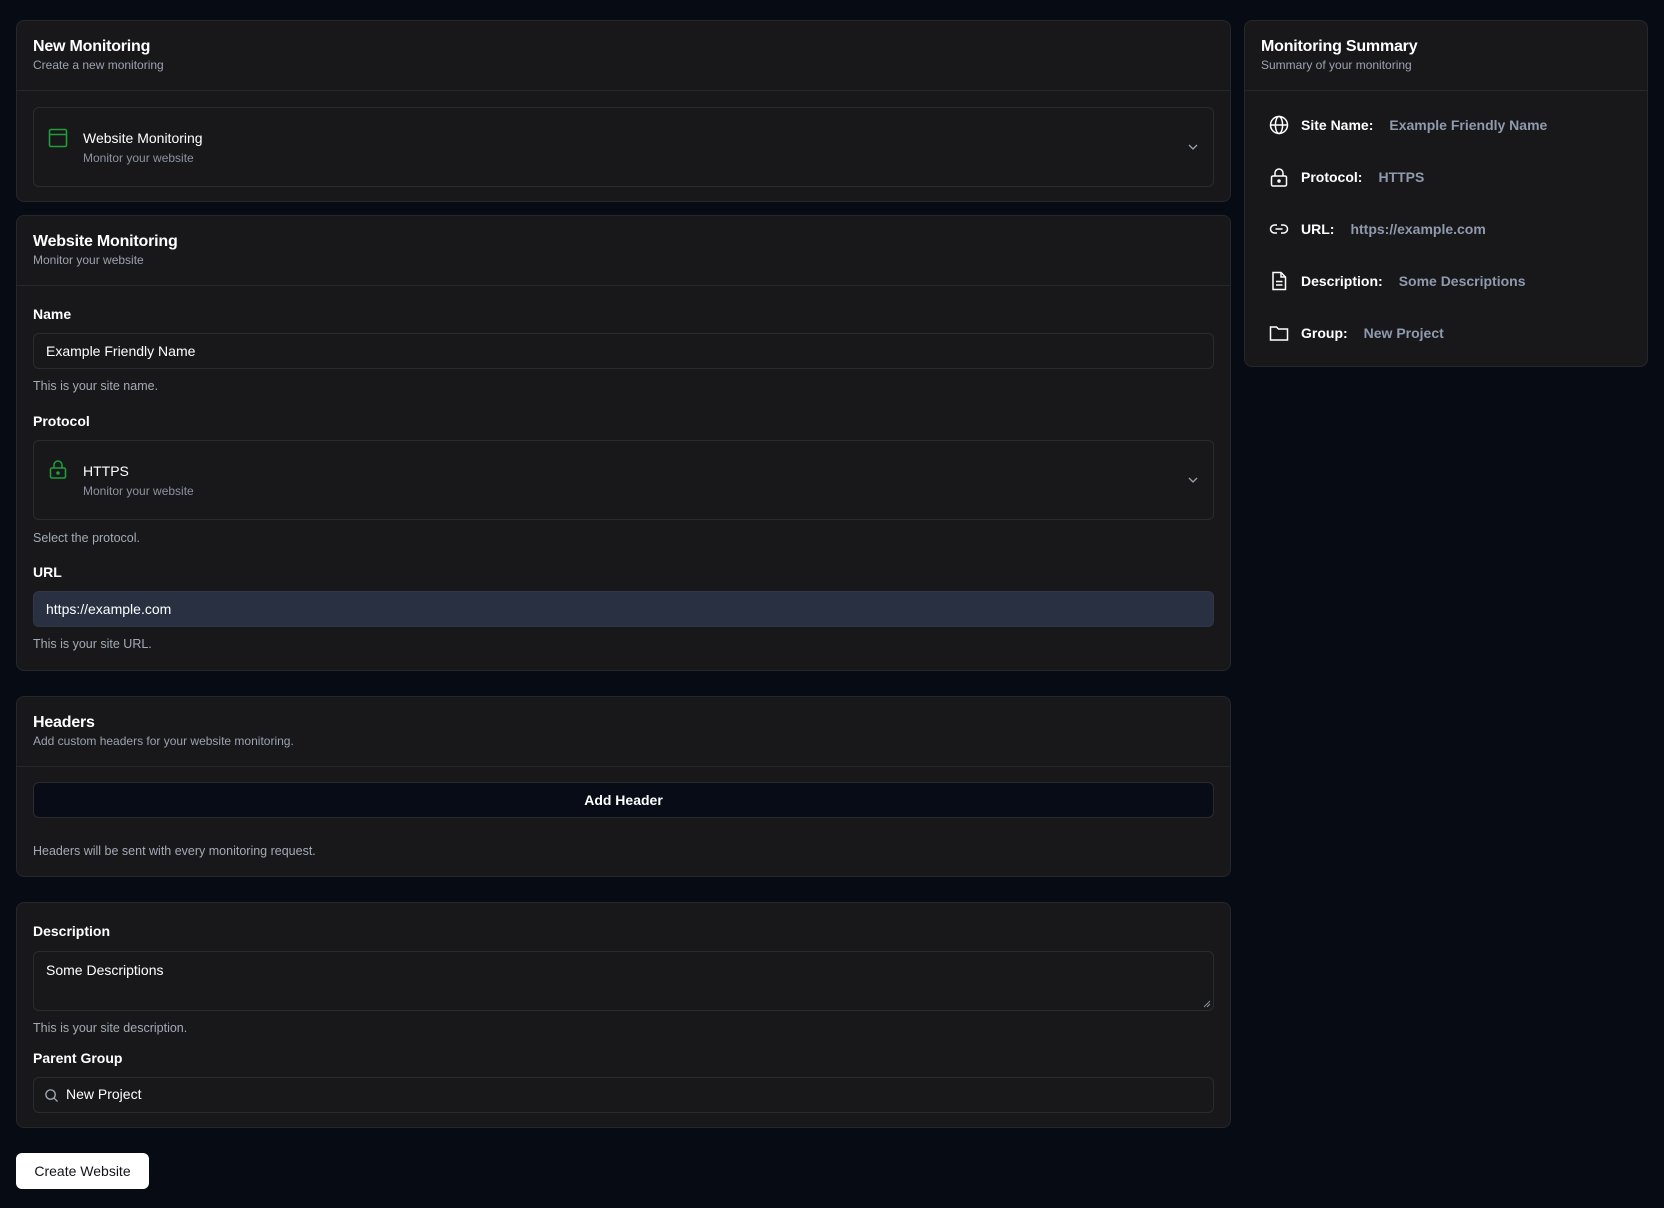 The width and height of the screenshot is (1664, 1208). What do you see at coordinates (143, 138) in the screenshot?
I see `monitoring-type-title: Website Monitoring` at bounding box center [143, 138].